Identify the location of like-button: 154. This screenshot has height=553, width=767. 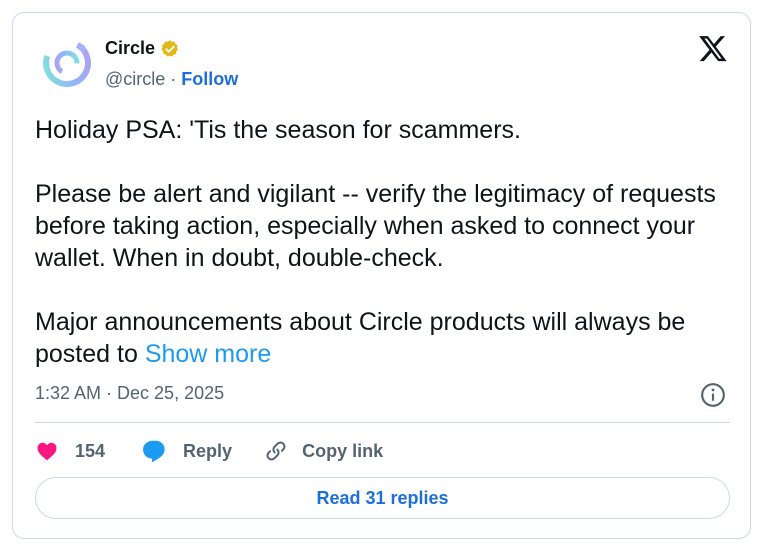
(88, 451).